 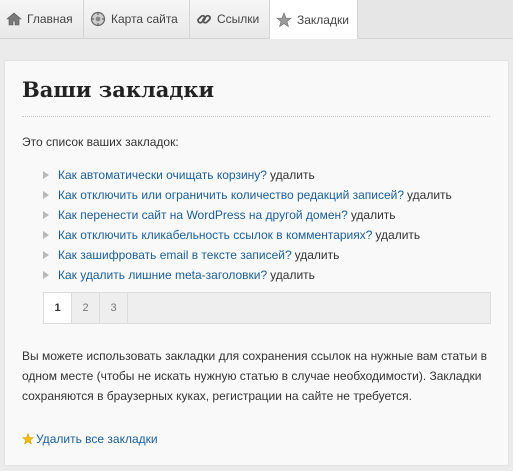 What do you see at coordinates (144, 19) in the screenshot?
I see `tab-sitemap-label: Карта сайта` at bounding box center [144, 19].